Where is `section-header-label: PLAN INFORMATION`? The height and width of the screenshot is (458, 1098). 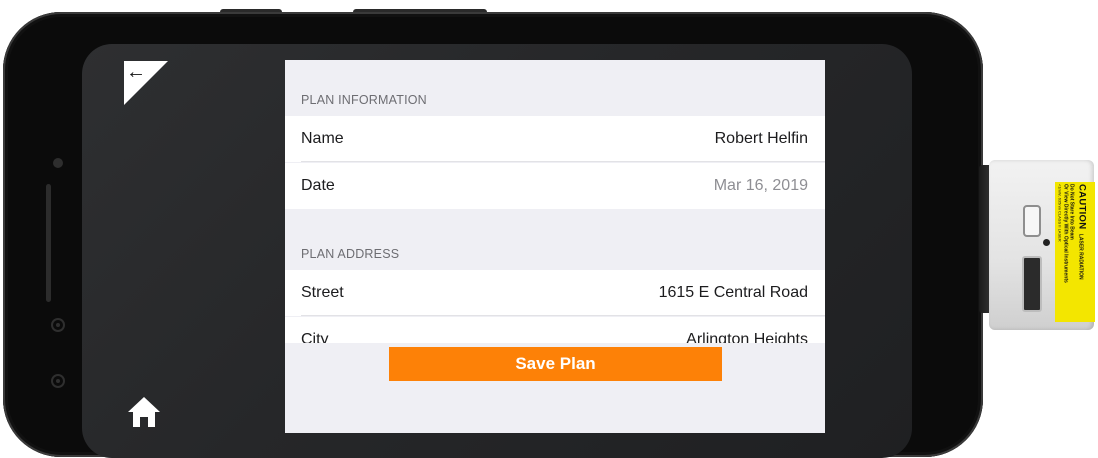
section-header-label: PLAN INFORMATION is located at coordinates (364, 100).